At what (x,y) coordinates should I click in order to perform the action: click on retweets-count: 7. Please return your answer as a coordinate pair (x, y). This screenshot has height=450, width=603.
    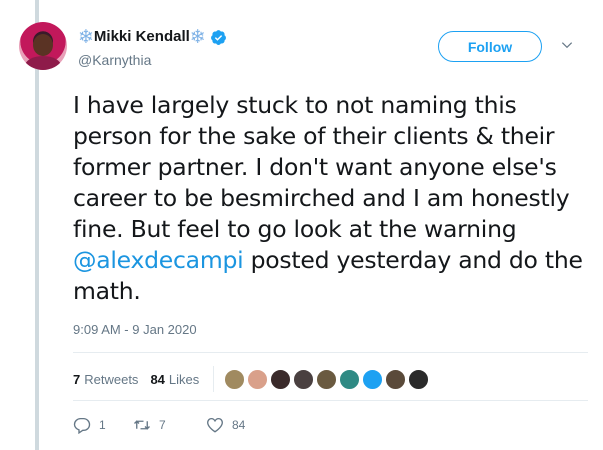
    Looking at the image, I should click on (77, 379).